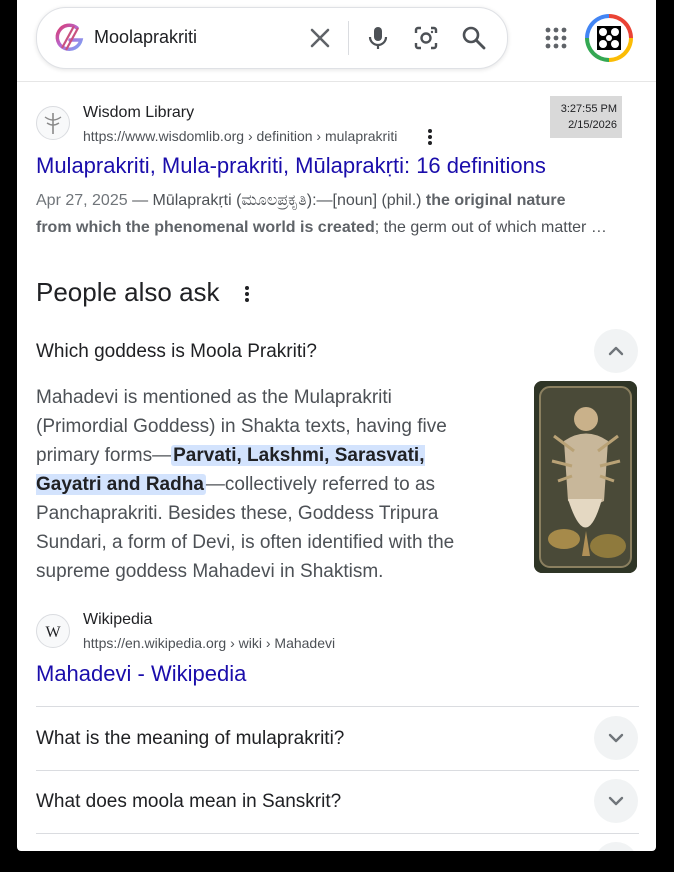 Image resolution: width=674 pixels, height=872 pixels. I want to click on paa-question-1: Which goddess is Moola Prakriti?, so click(176, 352).